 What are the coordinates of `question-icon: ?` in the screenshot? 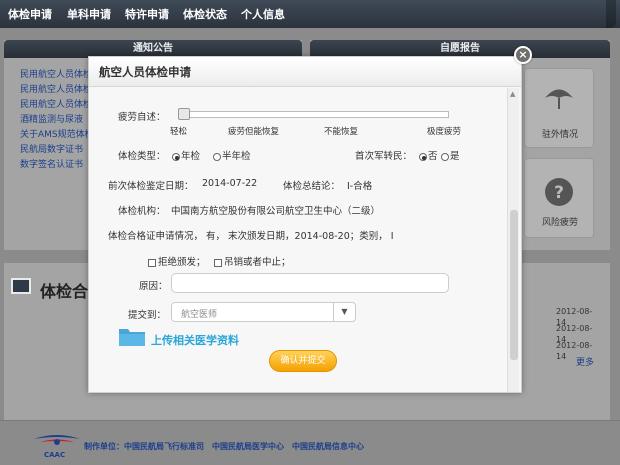 It's located at (559, 192).